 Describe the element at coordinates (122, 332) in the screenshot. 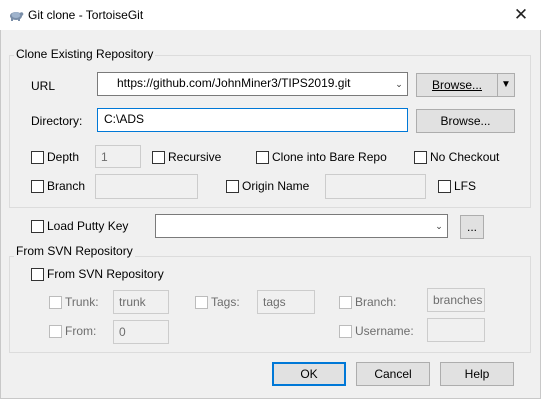

I see `from-value: 0` at that location.